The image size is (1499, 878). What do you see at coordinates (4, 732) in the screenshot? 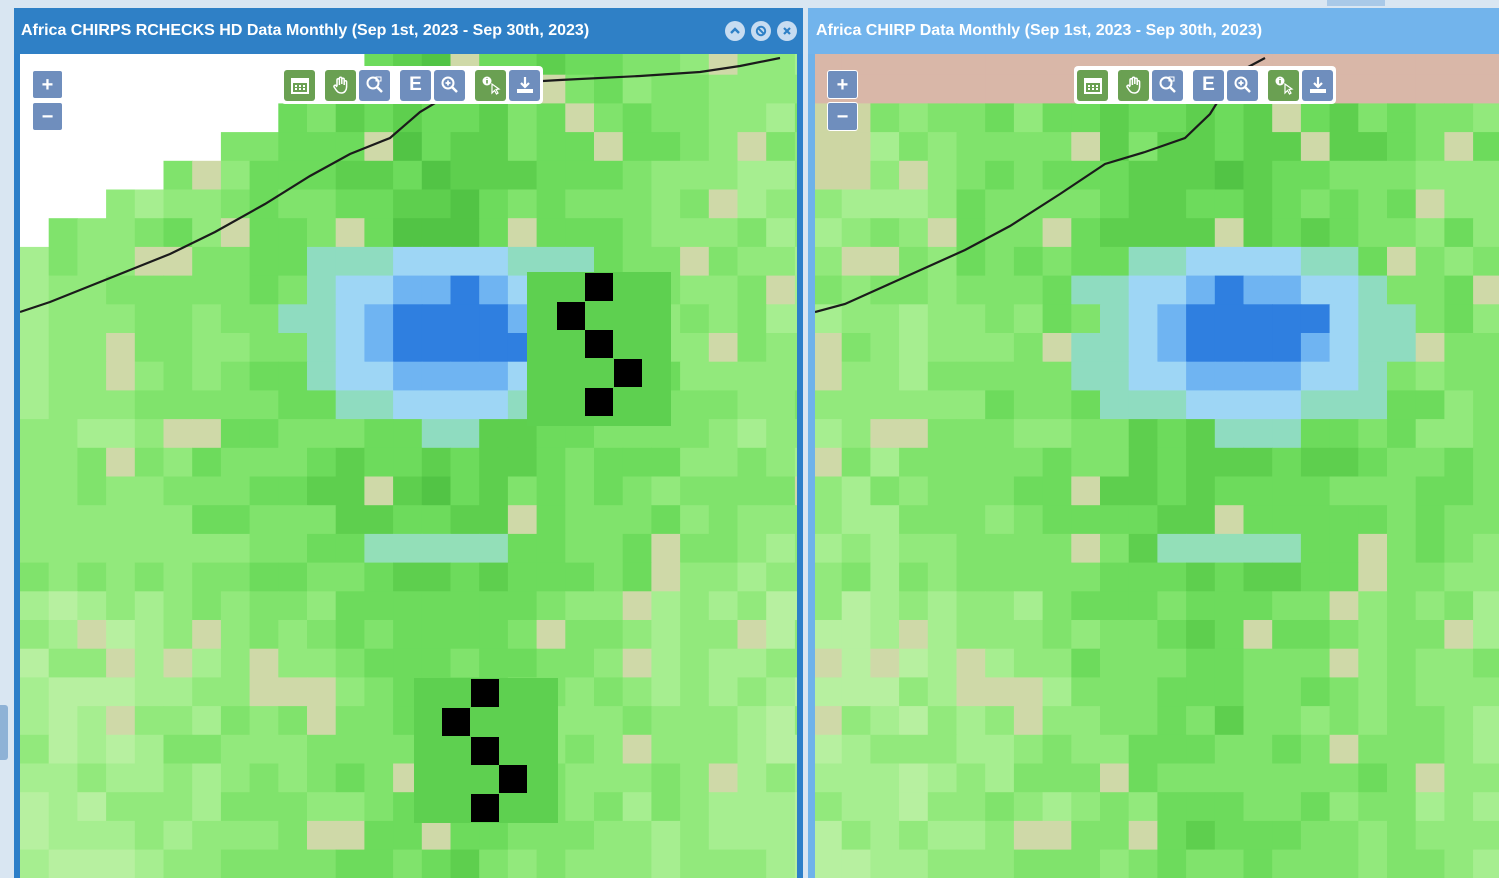
I see `side-collapse-tab` at bounding box center [4, 732].